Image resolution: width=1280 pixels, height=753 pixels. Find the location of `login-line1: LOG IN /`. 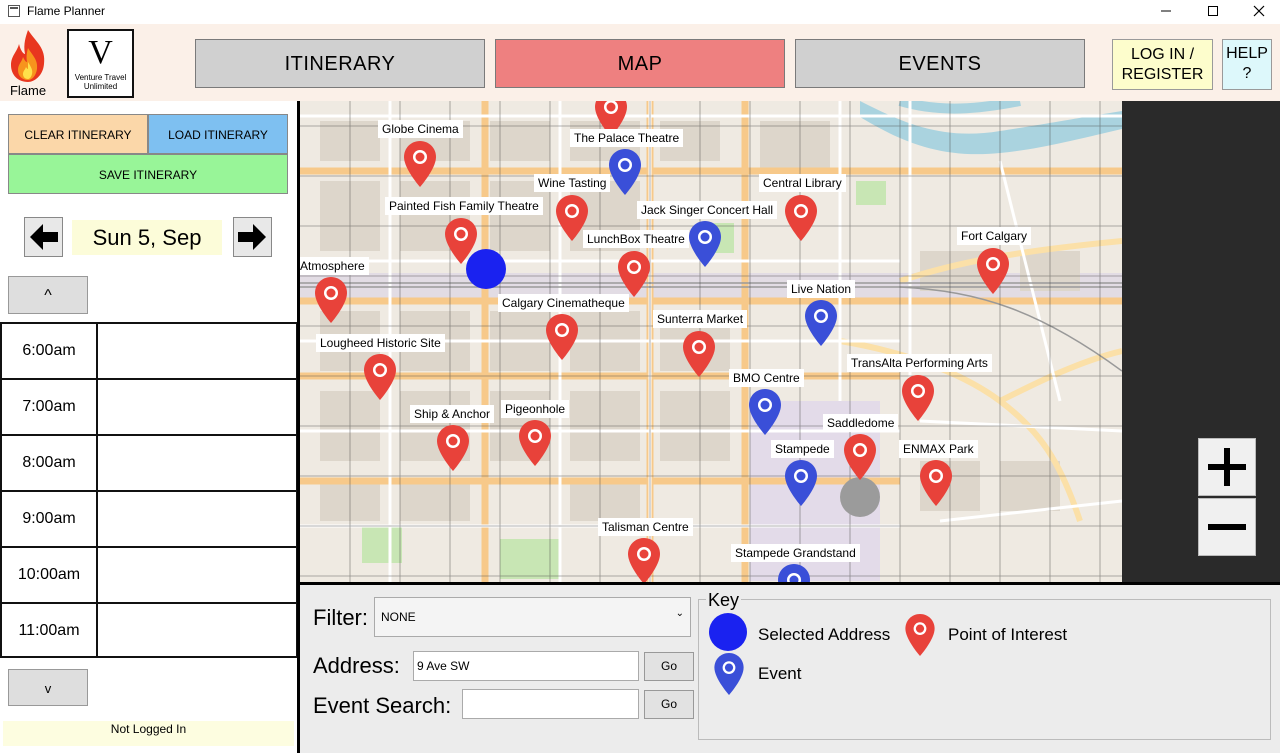

login-line1: LOG IN / is located at coordinates (1162, 54).